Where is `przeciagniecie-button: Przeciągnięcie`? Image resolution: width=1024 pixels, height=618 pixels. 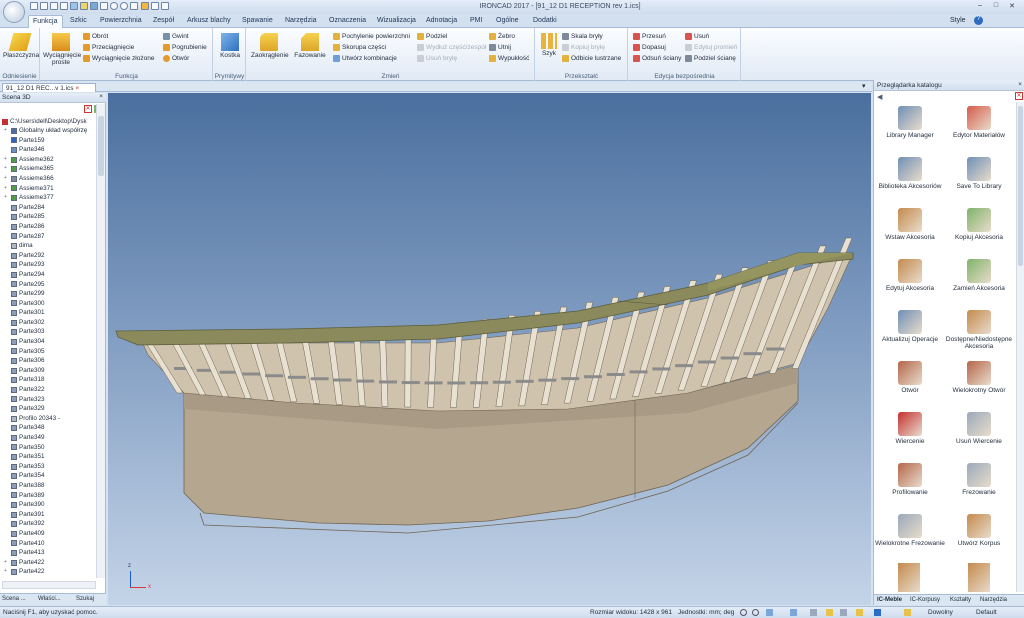
przeciagniecie-button: Przeciągnięcie is located at coordinates (108, 47).